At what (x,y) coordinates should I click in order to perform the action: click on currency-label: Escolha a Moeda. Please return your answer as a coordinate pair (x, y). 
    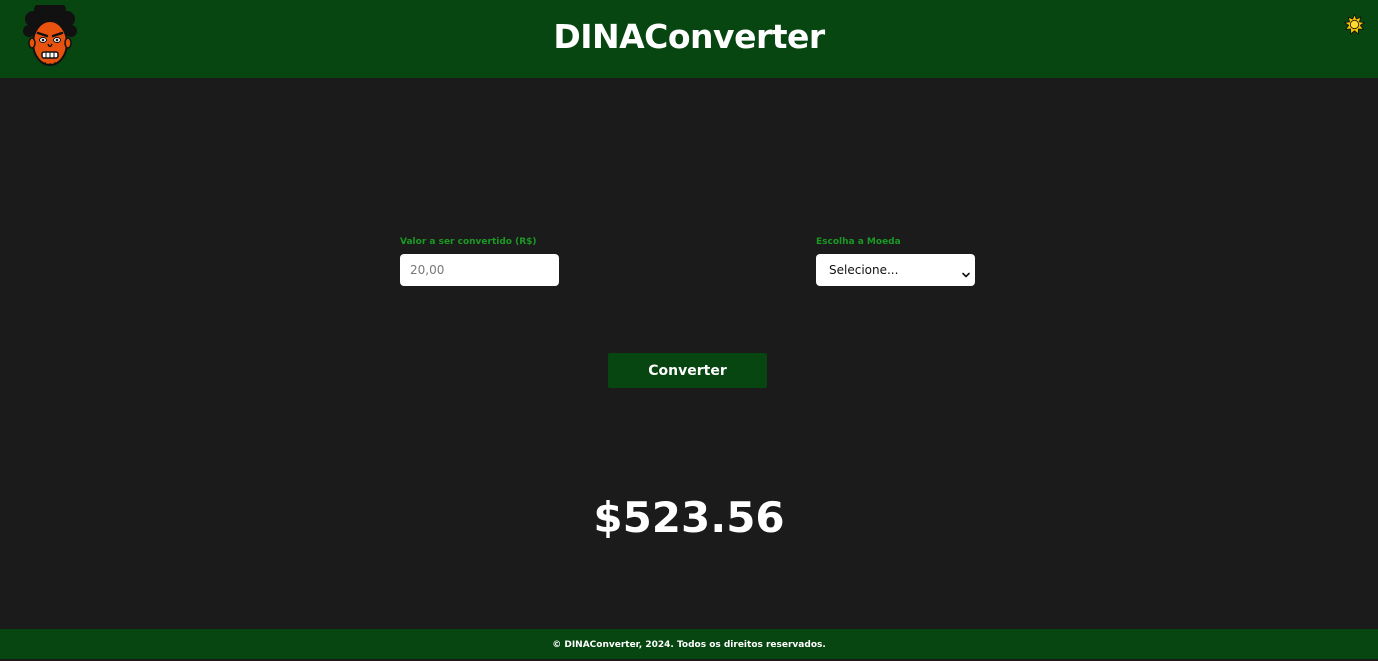
    Looking at the image, I should click on (858, 242).